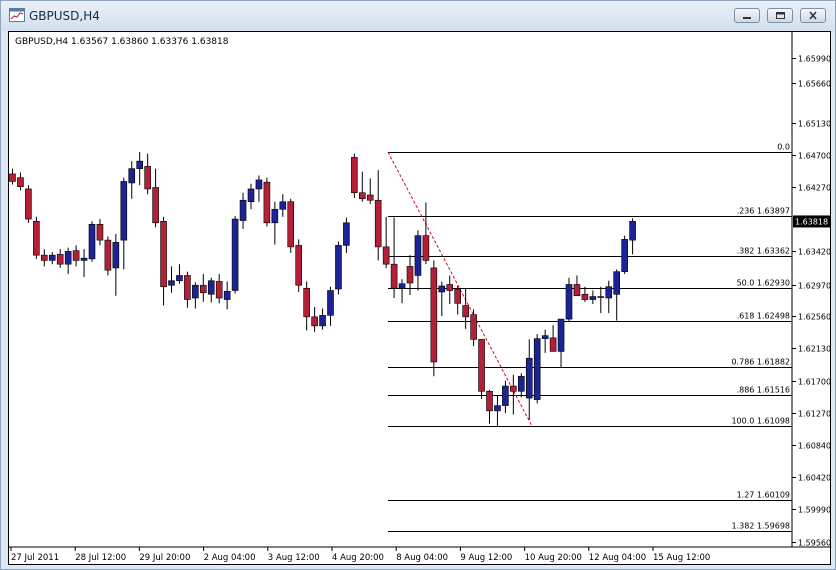 Image resolution: width=836 pixels, height=570 pixels. I want to click on fib-level-label: 1.382 1.59698, so click(760, 526).